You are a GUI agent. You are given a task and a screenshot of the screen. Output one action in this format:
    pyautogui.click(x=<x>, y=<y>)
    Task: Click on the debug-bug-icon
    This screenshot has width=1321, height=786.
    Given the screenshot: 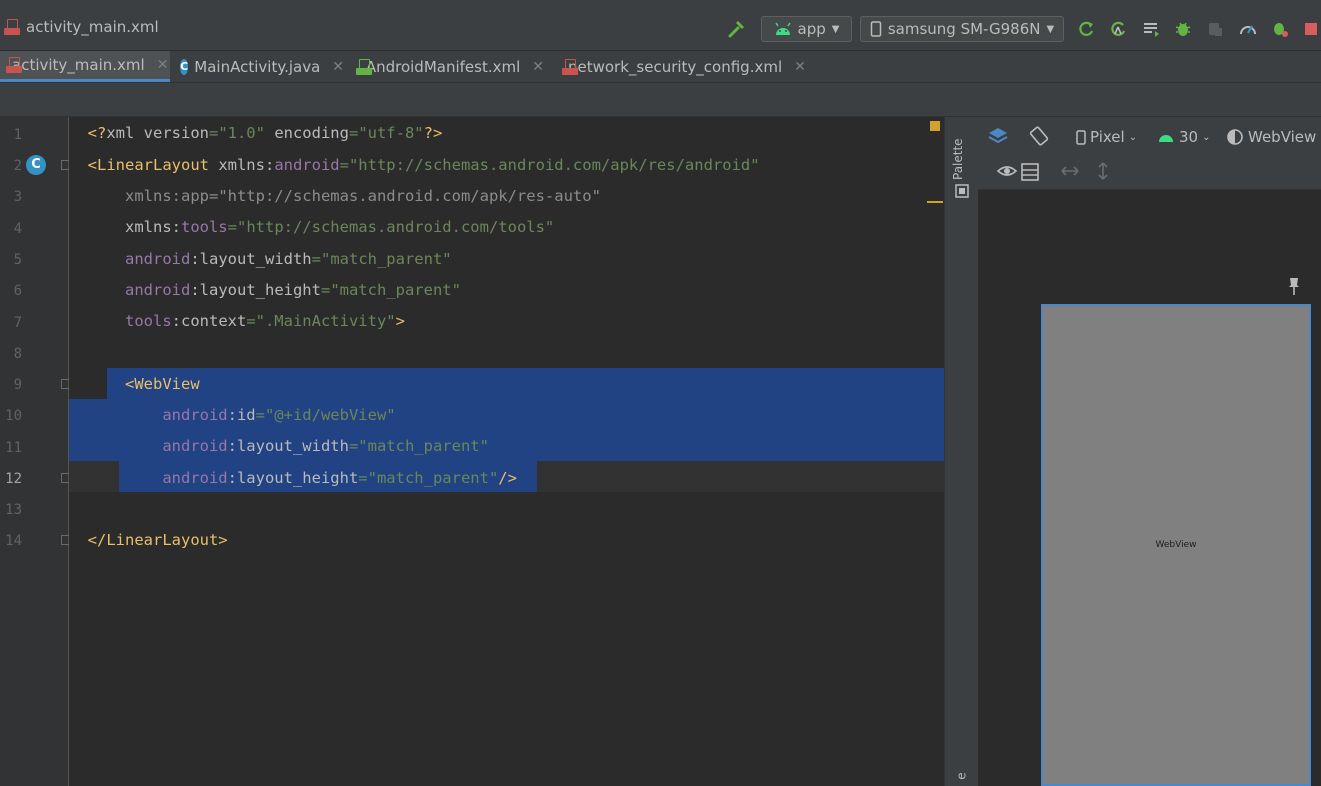 What is the action you would take?
    pyautogui.click(x=1183, y=29)
    